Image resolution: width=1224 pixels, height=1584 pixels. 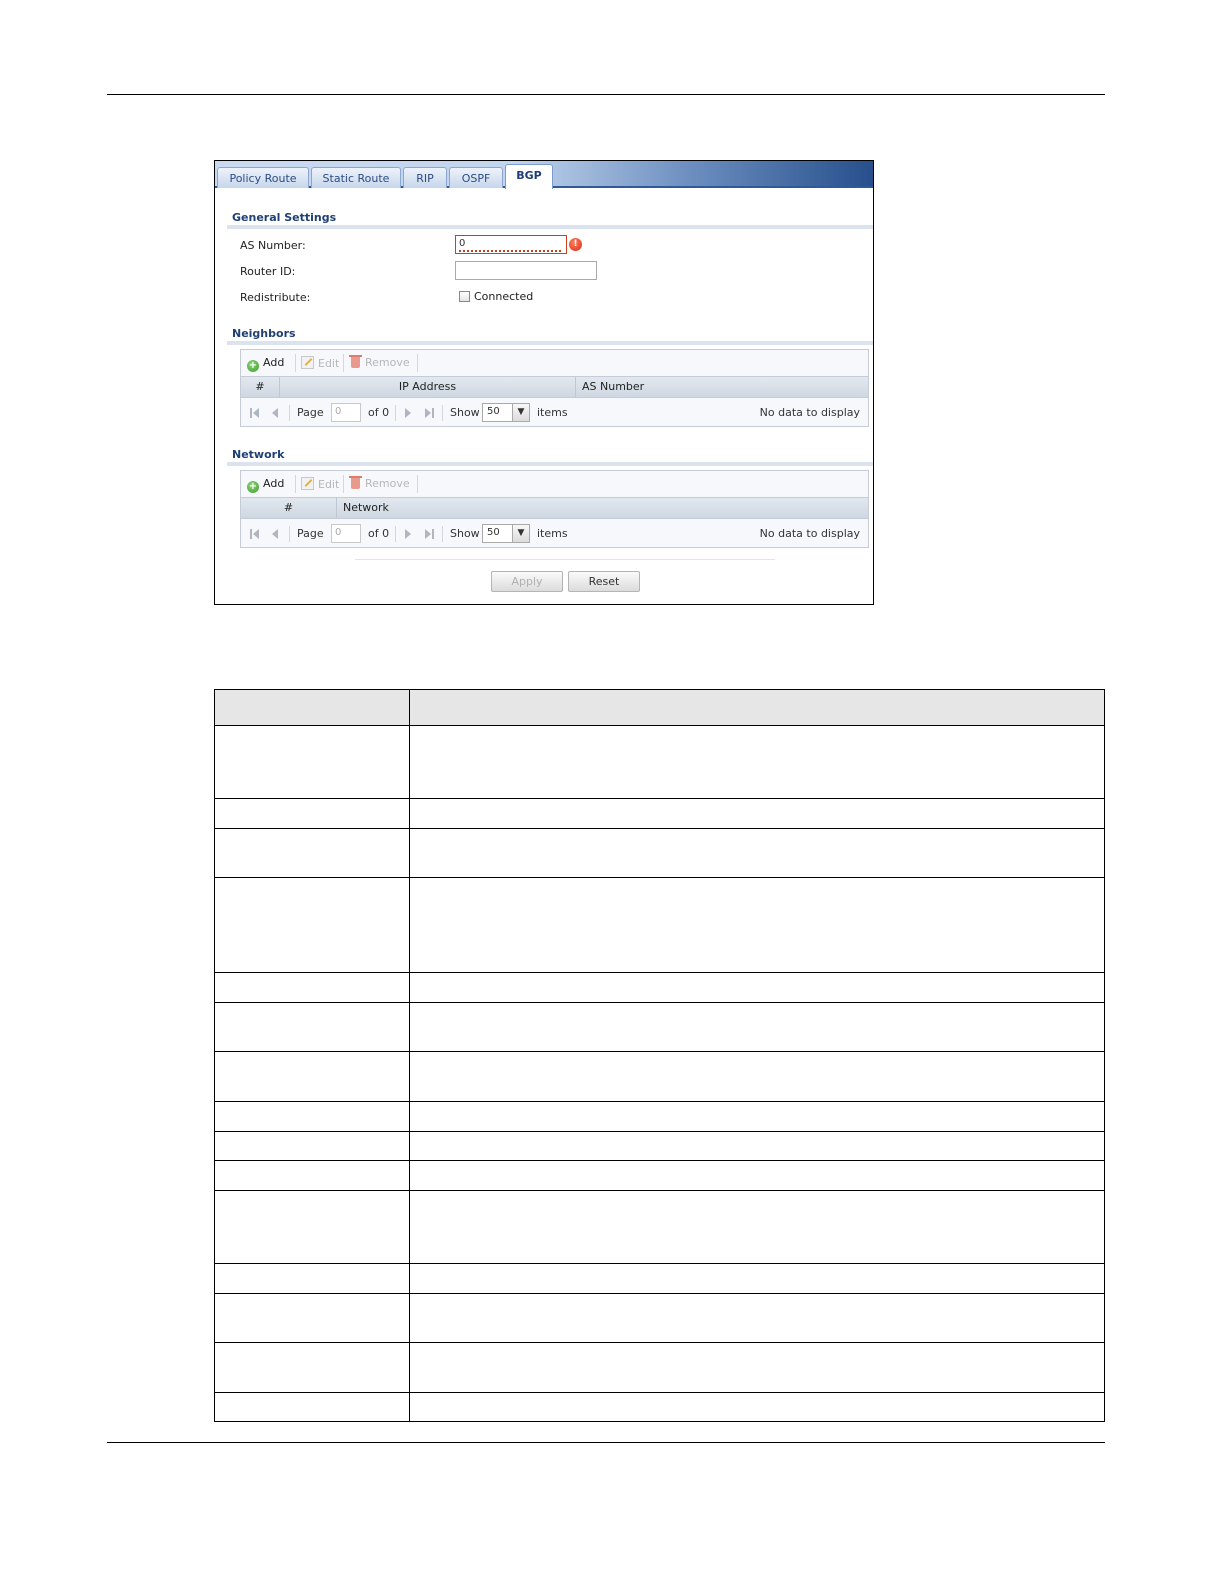 I want to click on network-add-button: + Add, so click(x=265, y=485).